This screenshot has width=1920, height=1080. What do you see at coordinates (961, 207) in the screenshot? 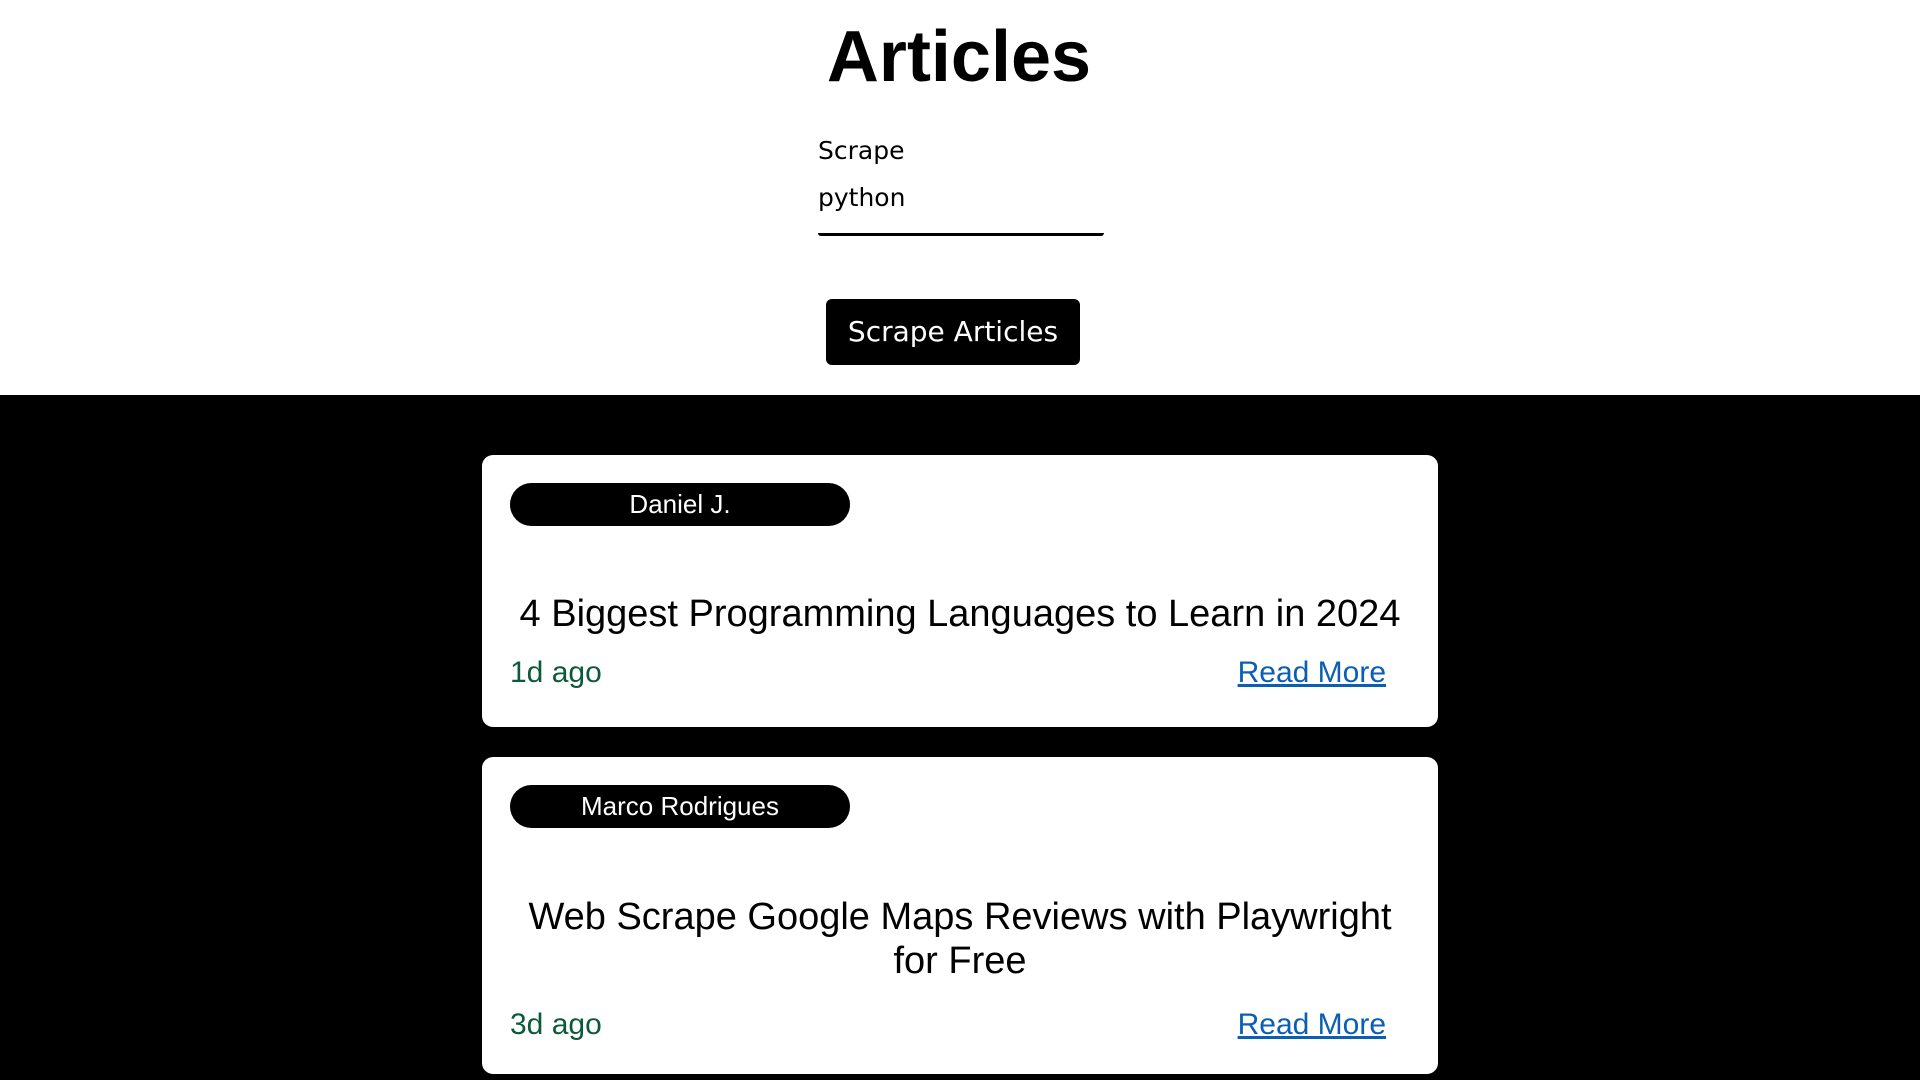
I see `search-input` at bounding box center [961, 207].